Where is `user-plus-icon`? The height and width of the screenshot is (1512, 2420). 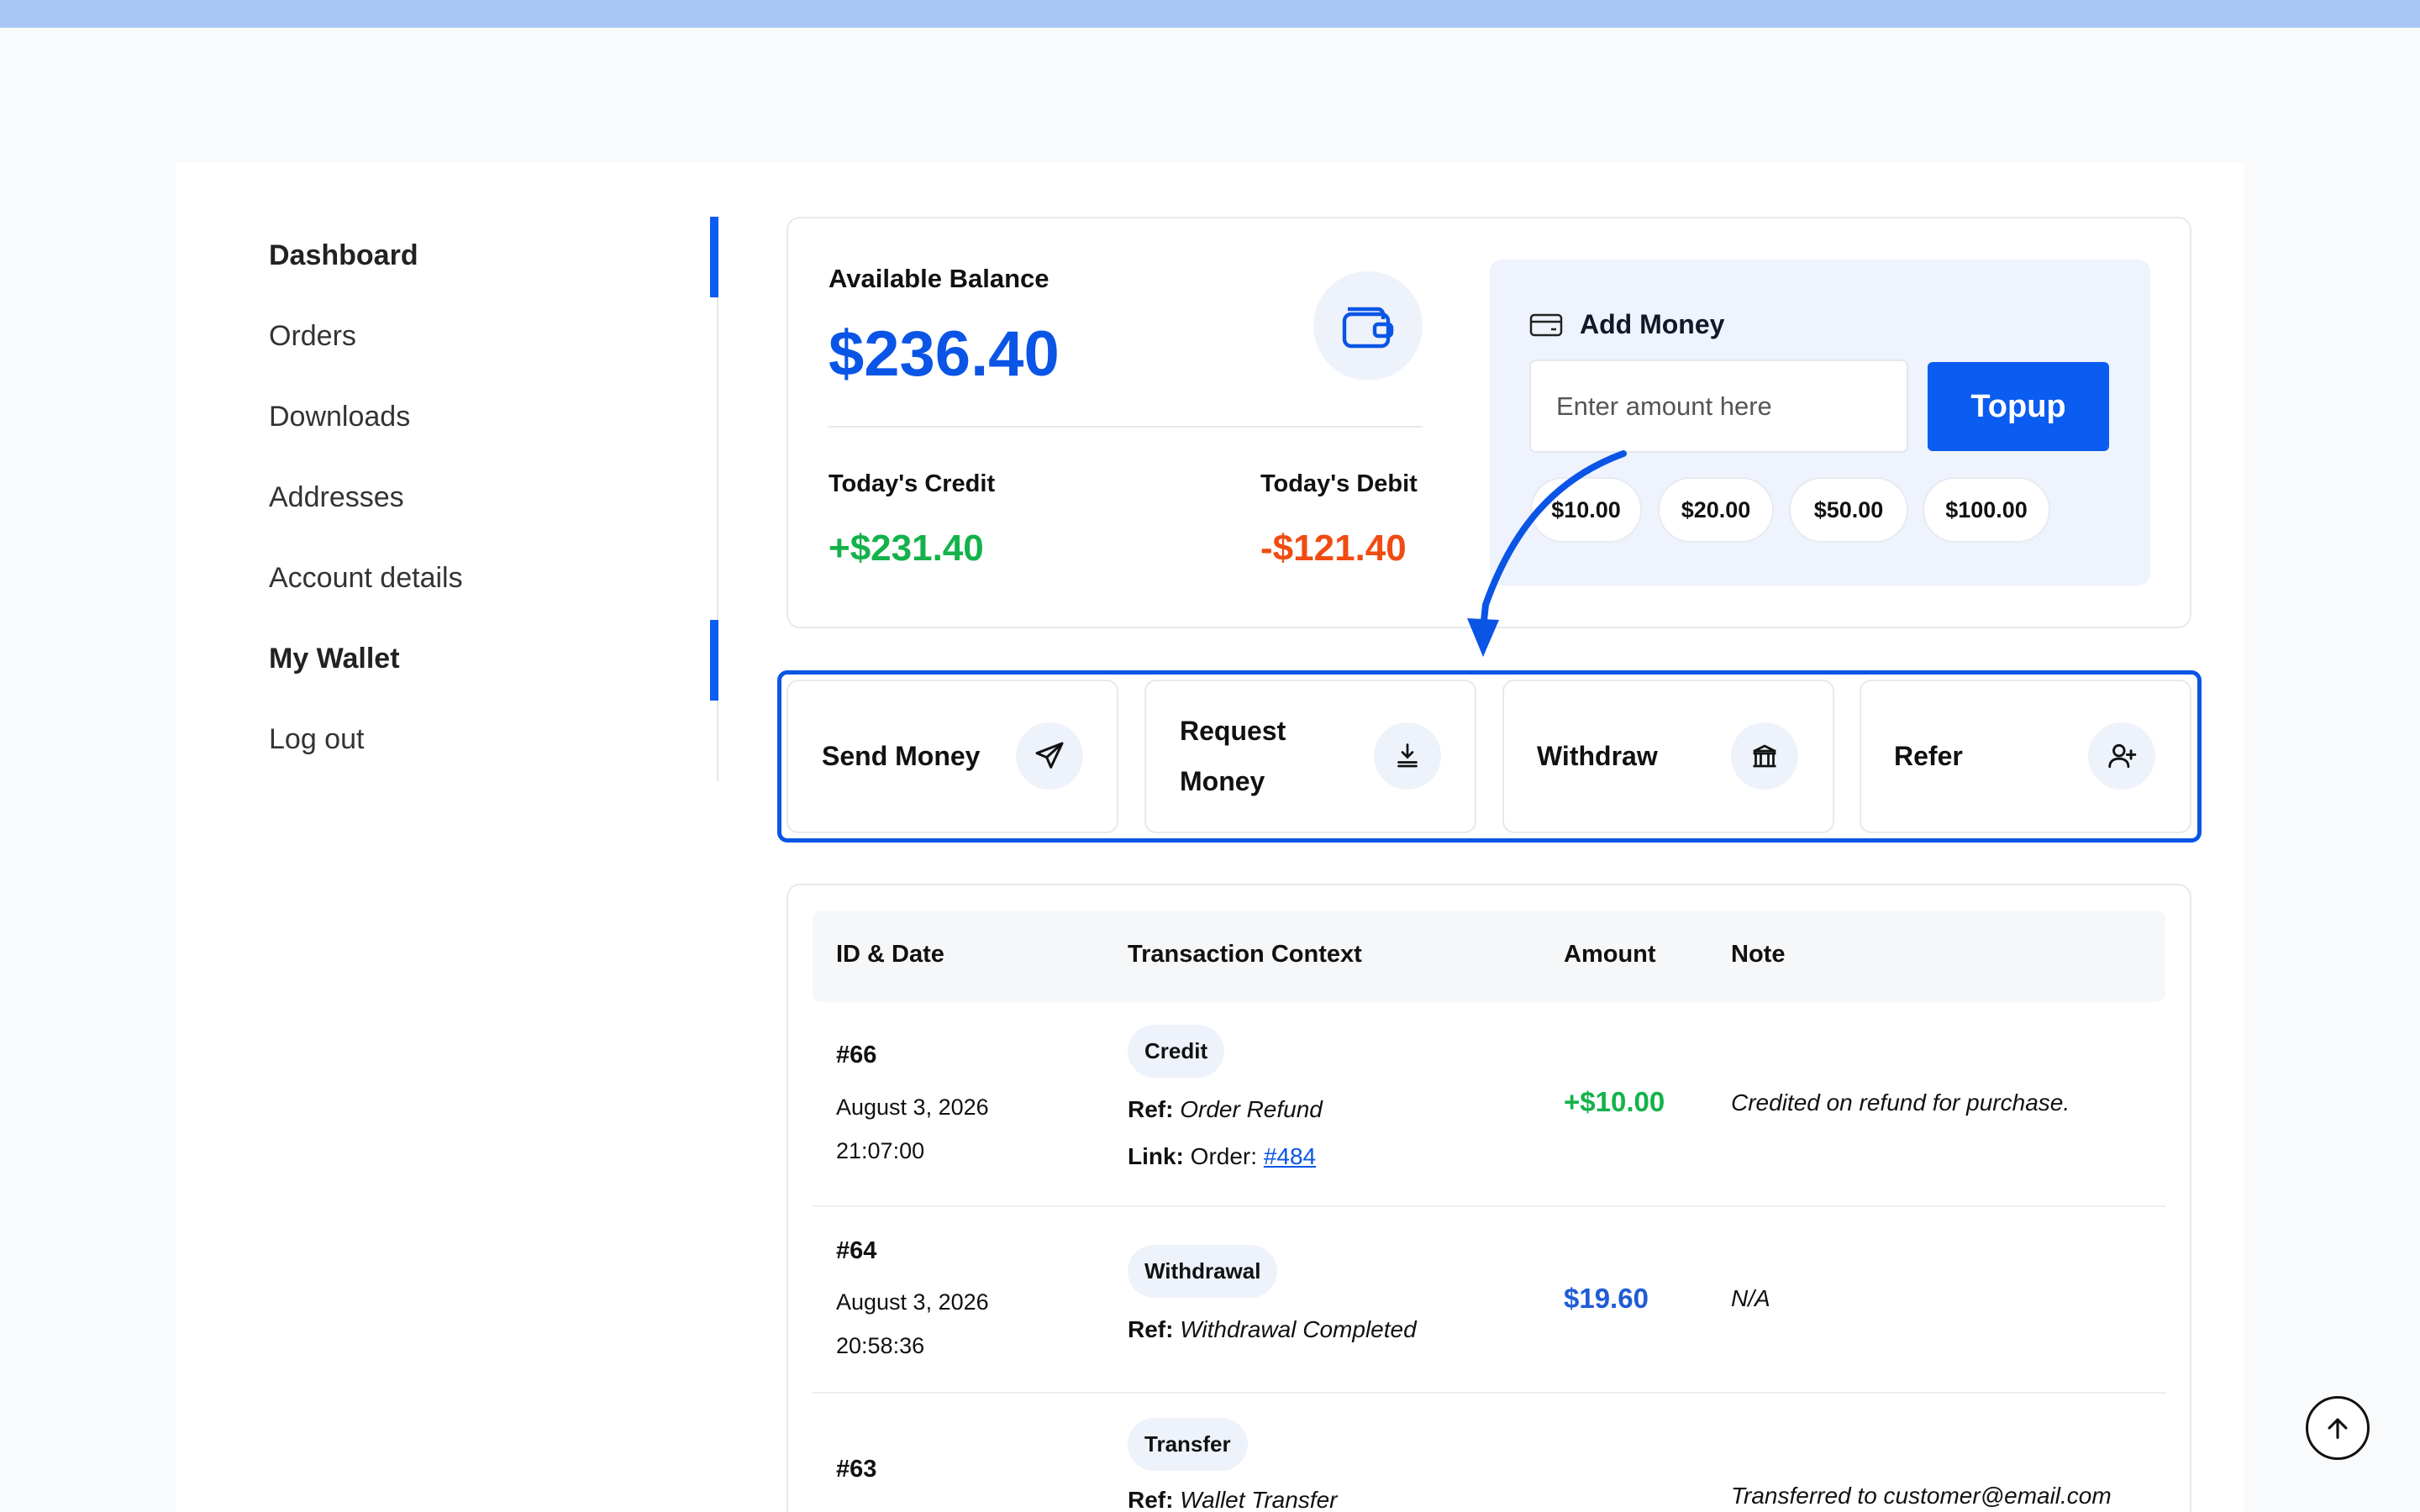 user-plus-icon is located at coordinates (2121, 756).